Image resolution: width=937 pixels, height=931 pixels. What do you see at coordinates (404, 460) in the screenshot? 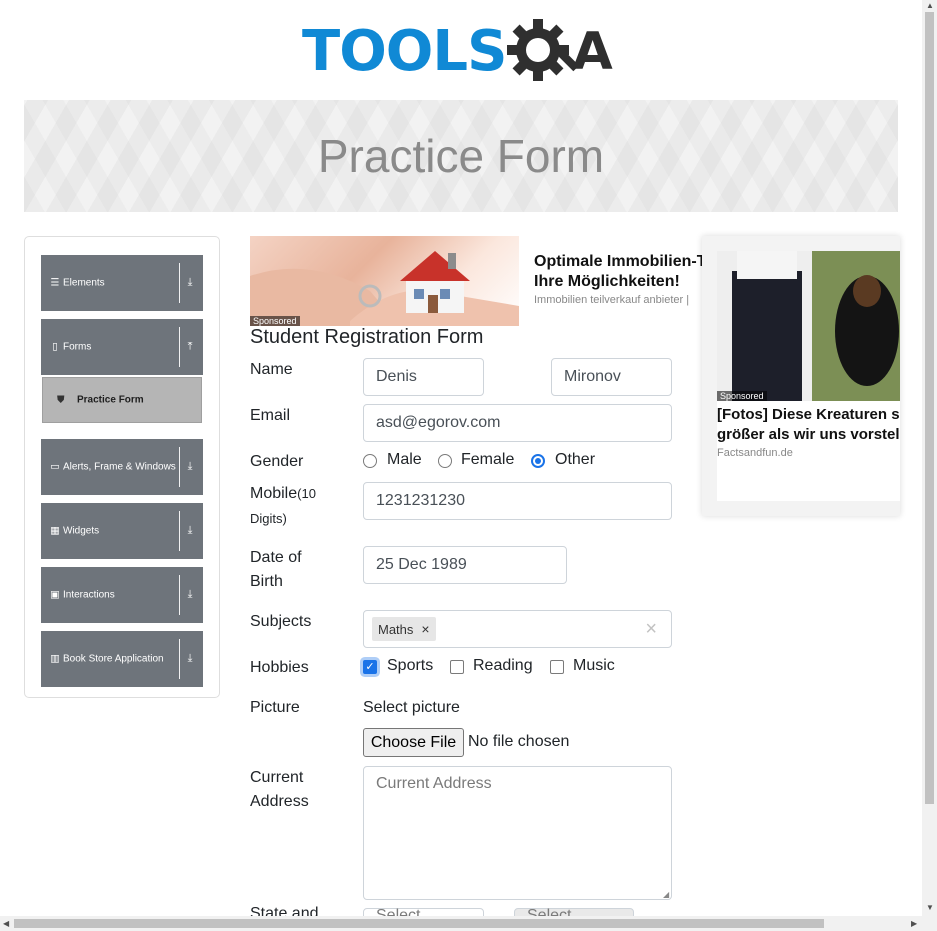
I see `gender-male-label: Male` at bounding box center [404, 460].